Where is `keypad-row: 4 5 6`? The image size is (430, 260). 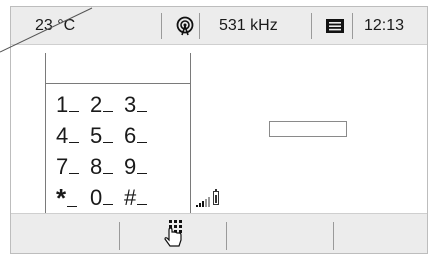
keypad-row: 4 5 6 is located at coordinates (123, 135).